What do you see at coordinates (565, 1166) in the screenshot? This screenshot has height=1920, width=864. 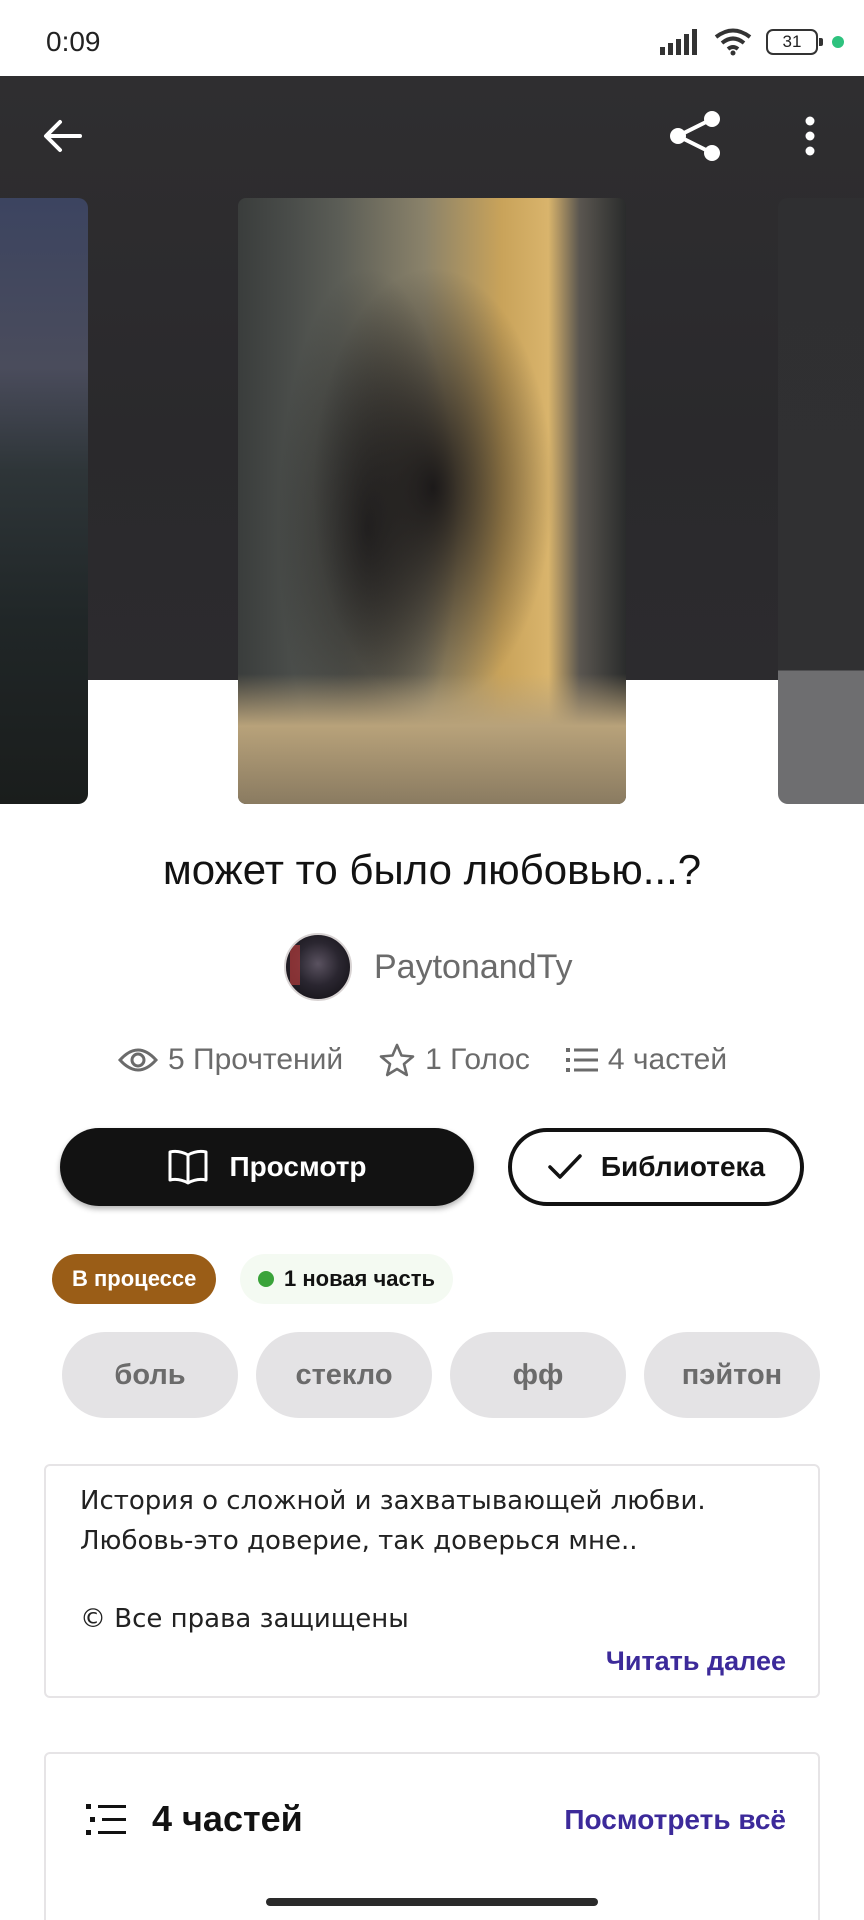 I see `check-icon` at bounding box center [565, 1166].